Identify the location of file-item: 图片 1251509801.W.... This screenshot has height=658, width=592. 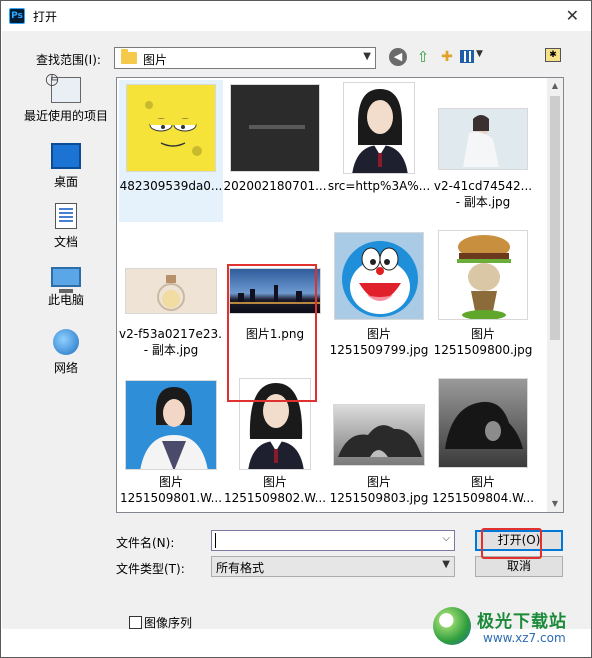
(171, 443).